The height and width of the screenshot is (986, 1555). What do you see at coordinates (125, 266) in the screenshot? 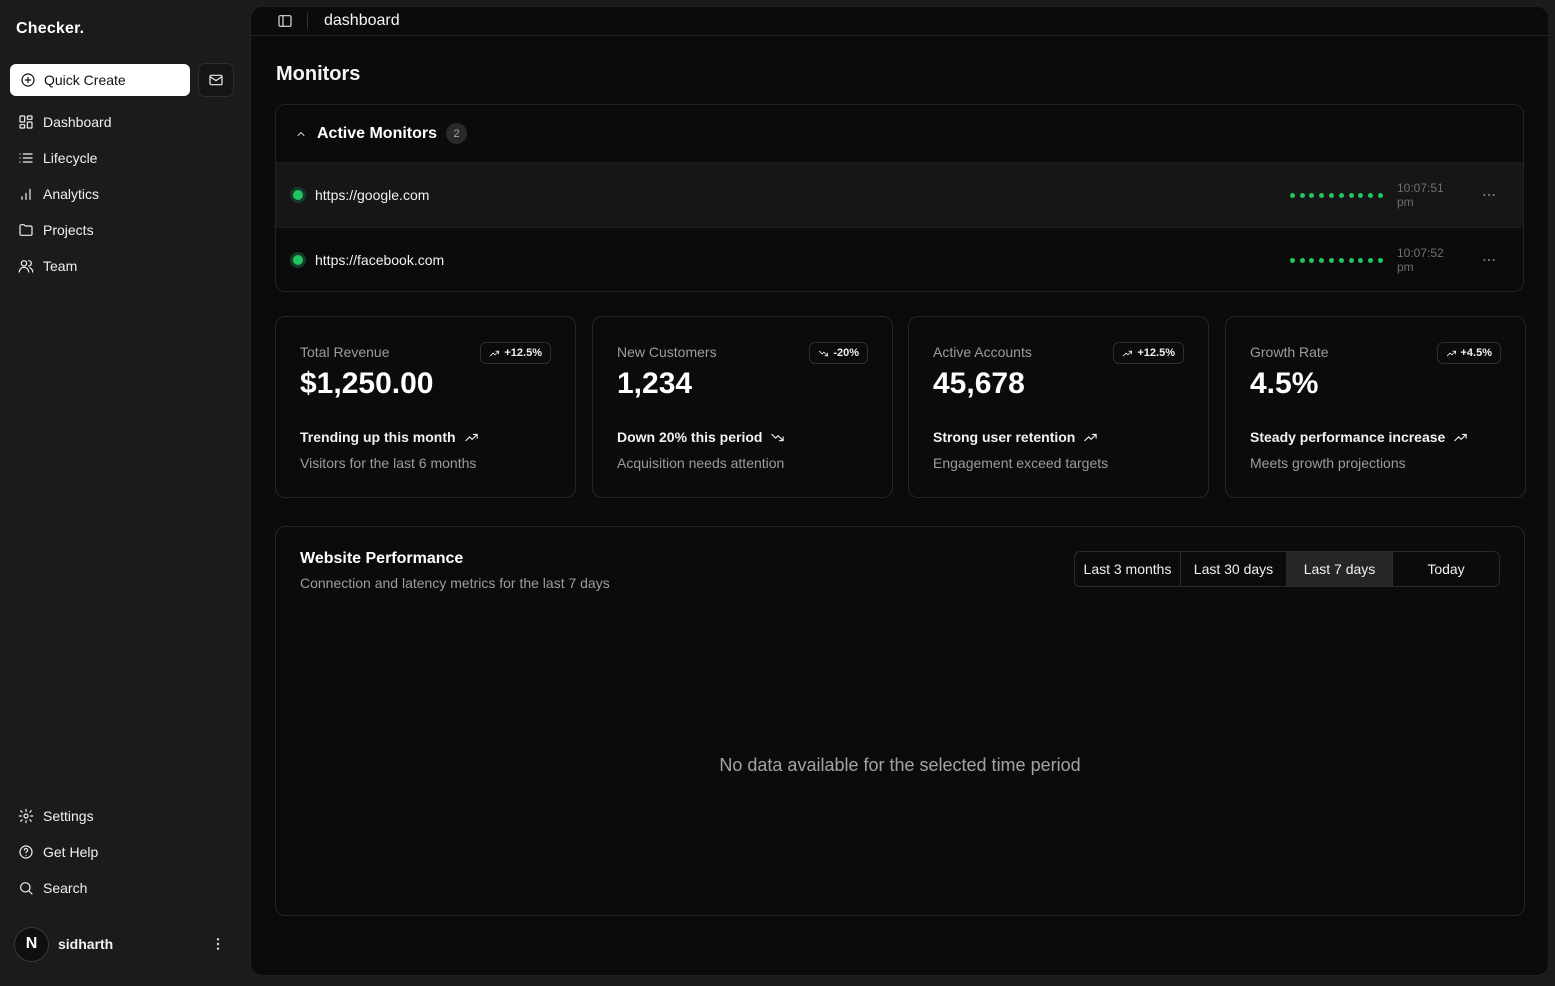
I see `sidebar-item-team: Team` at bounding box center [125, 266].